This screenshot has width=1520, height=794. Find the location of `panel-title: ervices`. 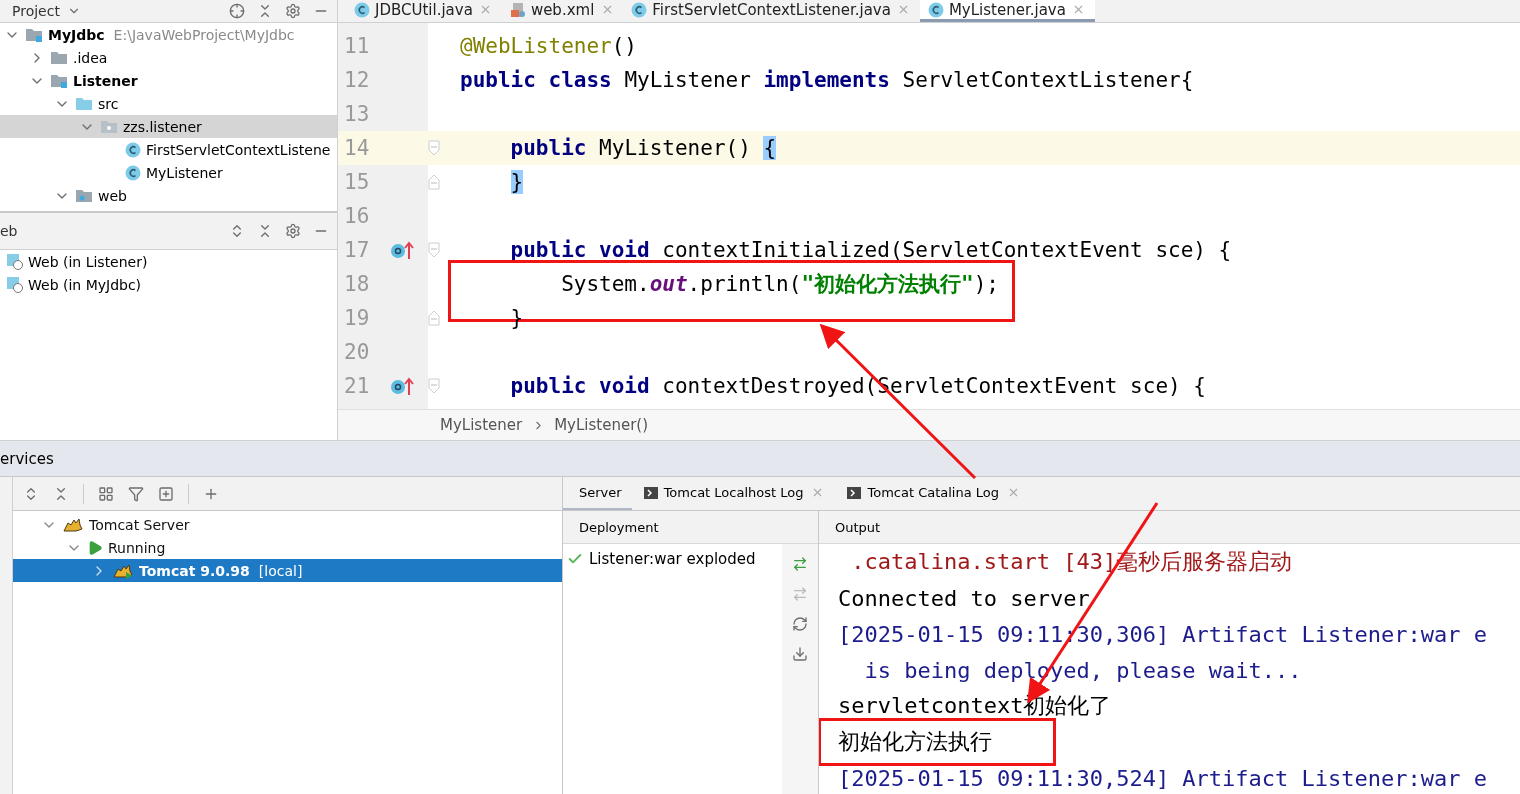

panel-title: ervices is located at coordinates (27, 458).